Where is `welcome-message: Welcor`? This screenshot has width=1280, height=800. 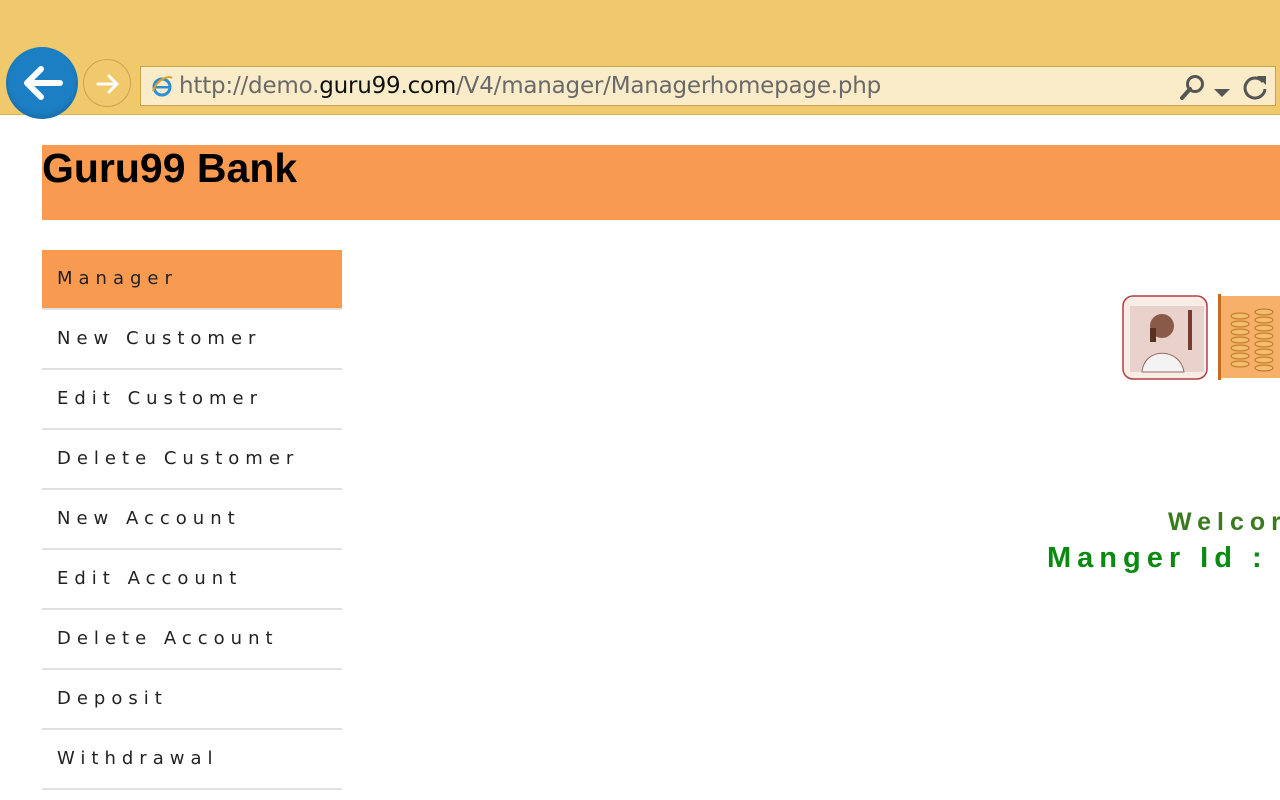 welcome-message: Welcor is located at coordinates (1224, 522).